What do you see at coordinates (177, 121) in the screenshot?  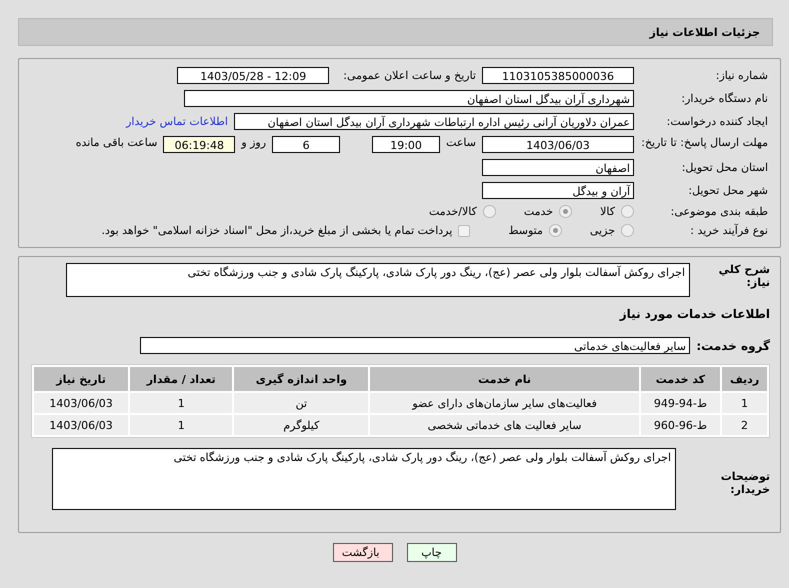 I see `contact-link: اطلاعات تماس خریدار` at bounding box center [177, 121].